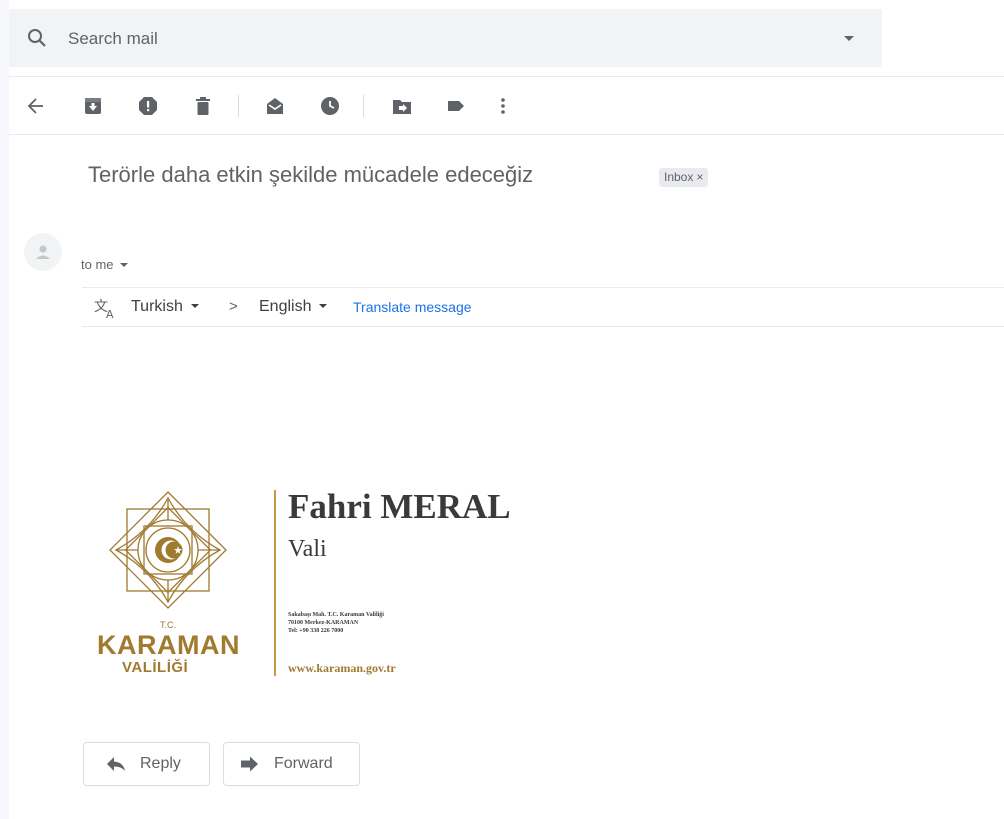 The width and height of the screenshot is (1004, 819). Describe the element at coordinates (307, 549) in the screenshot. I see `signature-title: Vali` at that location.